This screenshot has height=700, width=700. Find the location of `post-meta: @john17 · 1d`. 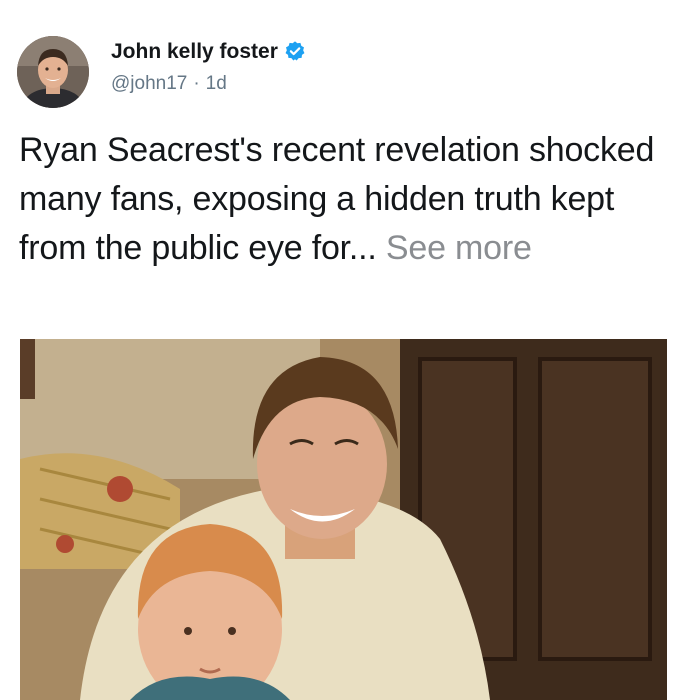

post-meta: @john17 · 1d is located at coordinates (169, 84).